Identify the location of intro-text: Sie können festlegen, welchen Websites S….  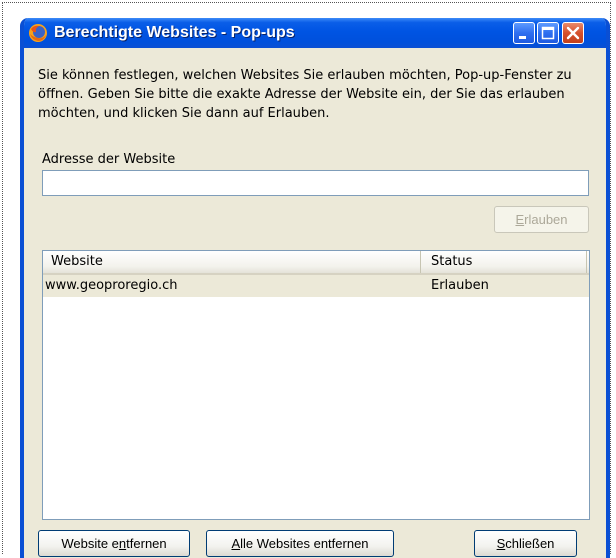
(305, 94).